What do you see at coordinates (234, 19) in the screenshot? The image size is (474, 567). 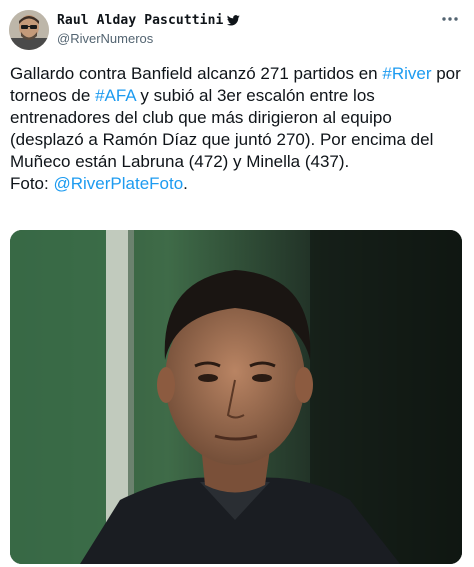 I see `twitter-bird-icon` at bounding box center [234, 19].